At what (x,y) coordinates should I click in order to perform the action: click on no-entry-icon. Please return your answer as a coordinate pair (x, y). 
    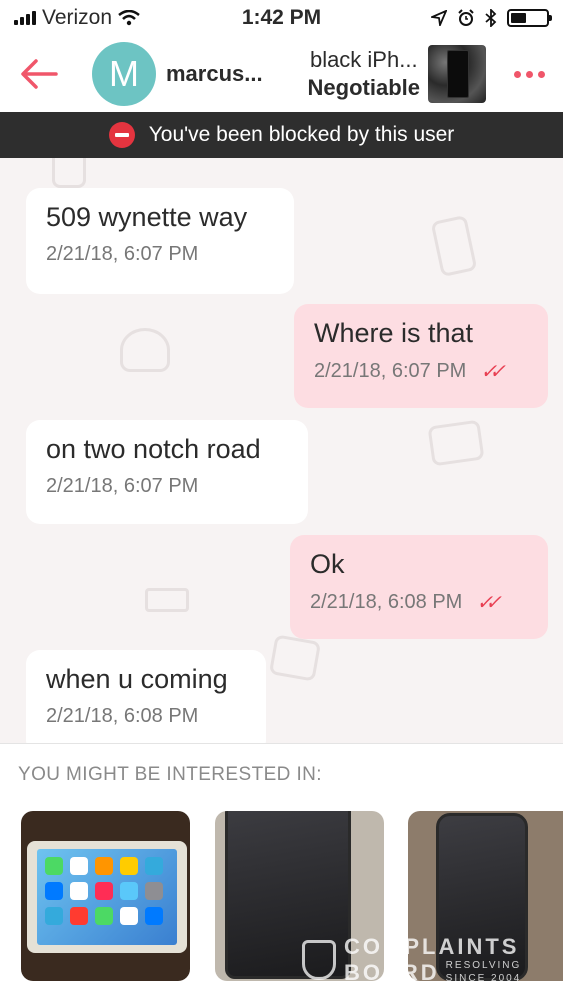
    Looking at the image, I should click on (121, 135).